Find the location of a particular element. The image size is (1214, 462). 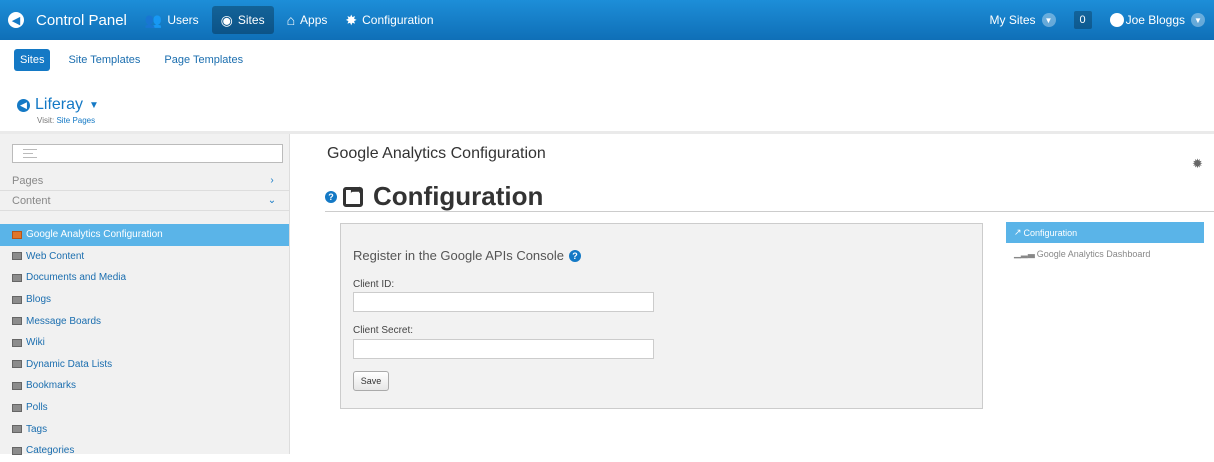

sidebar-item-blogs: Blogs is located at coordinates (144, 300).